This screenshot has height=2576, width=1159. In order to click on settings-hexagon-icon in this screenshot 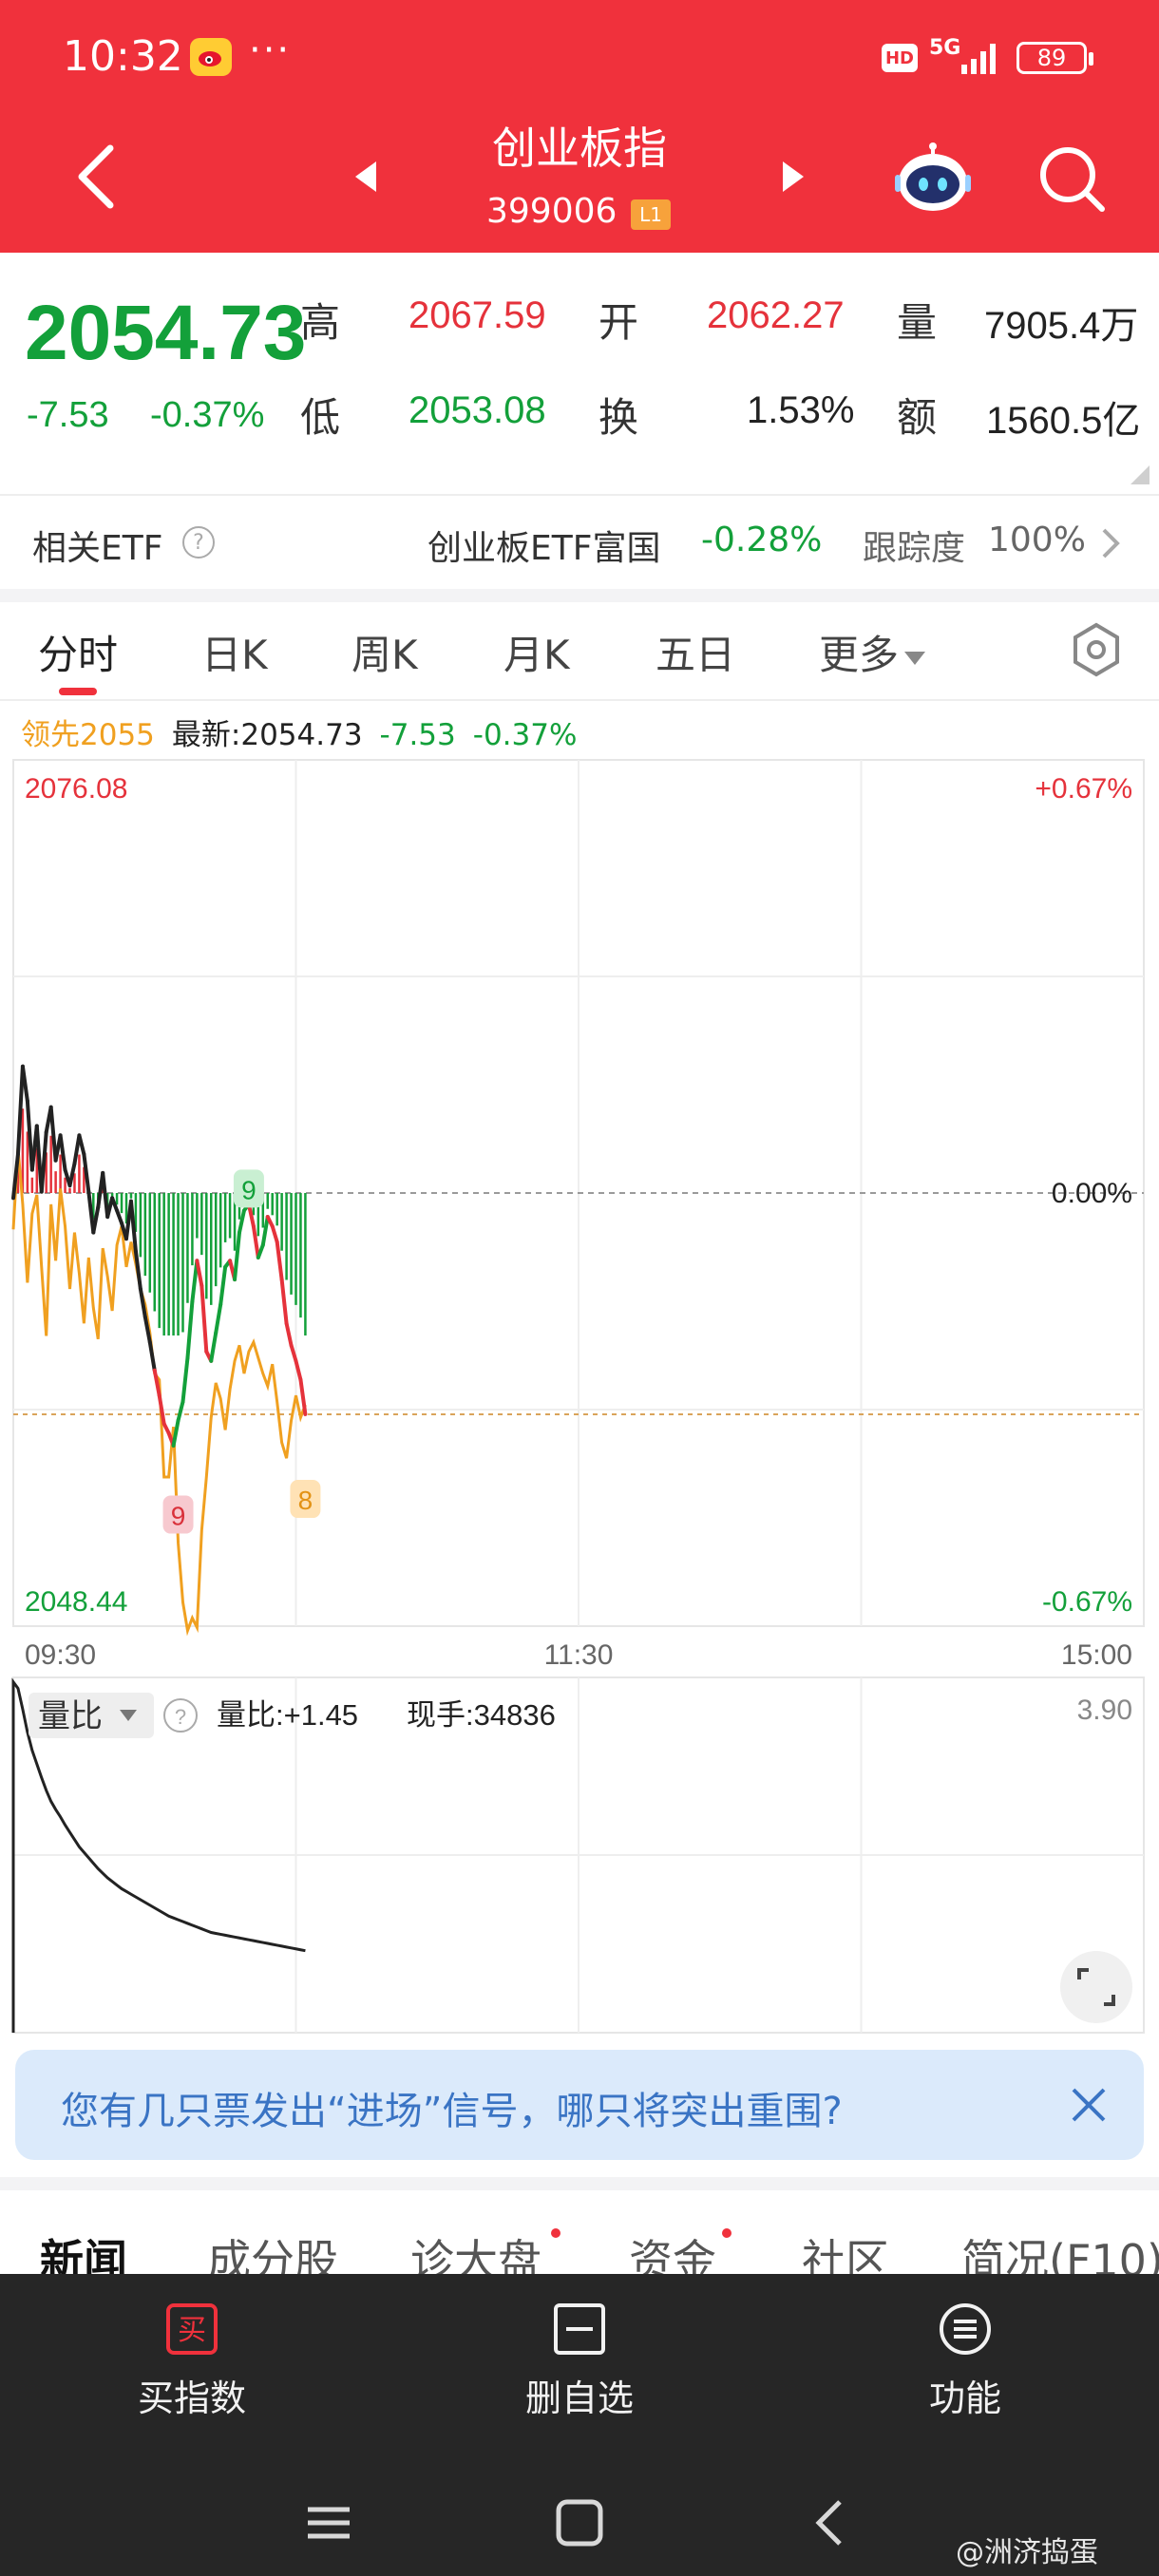, I will do `click(1096, 649)`.